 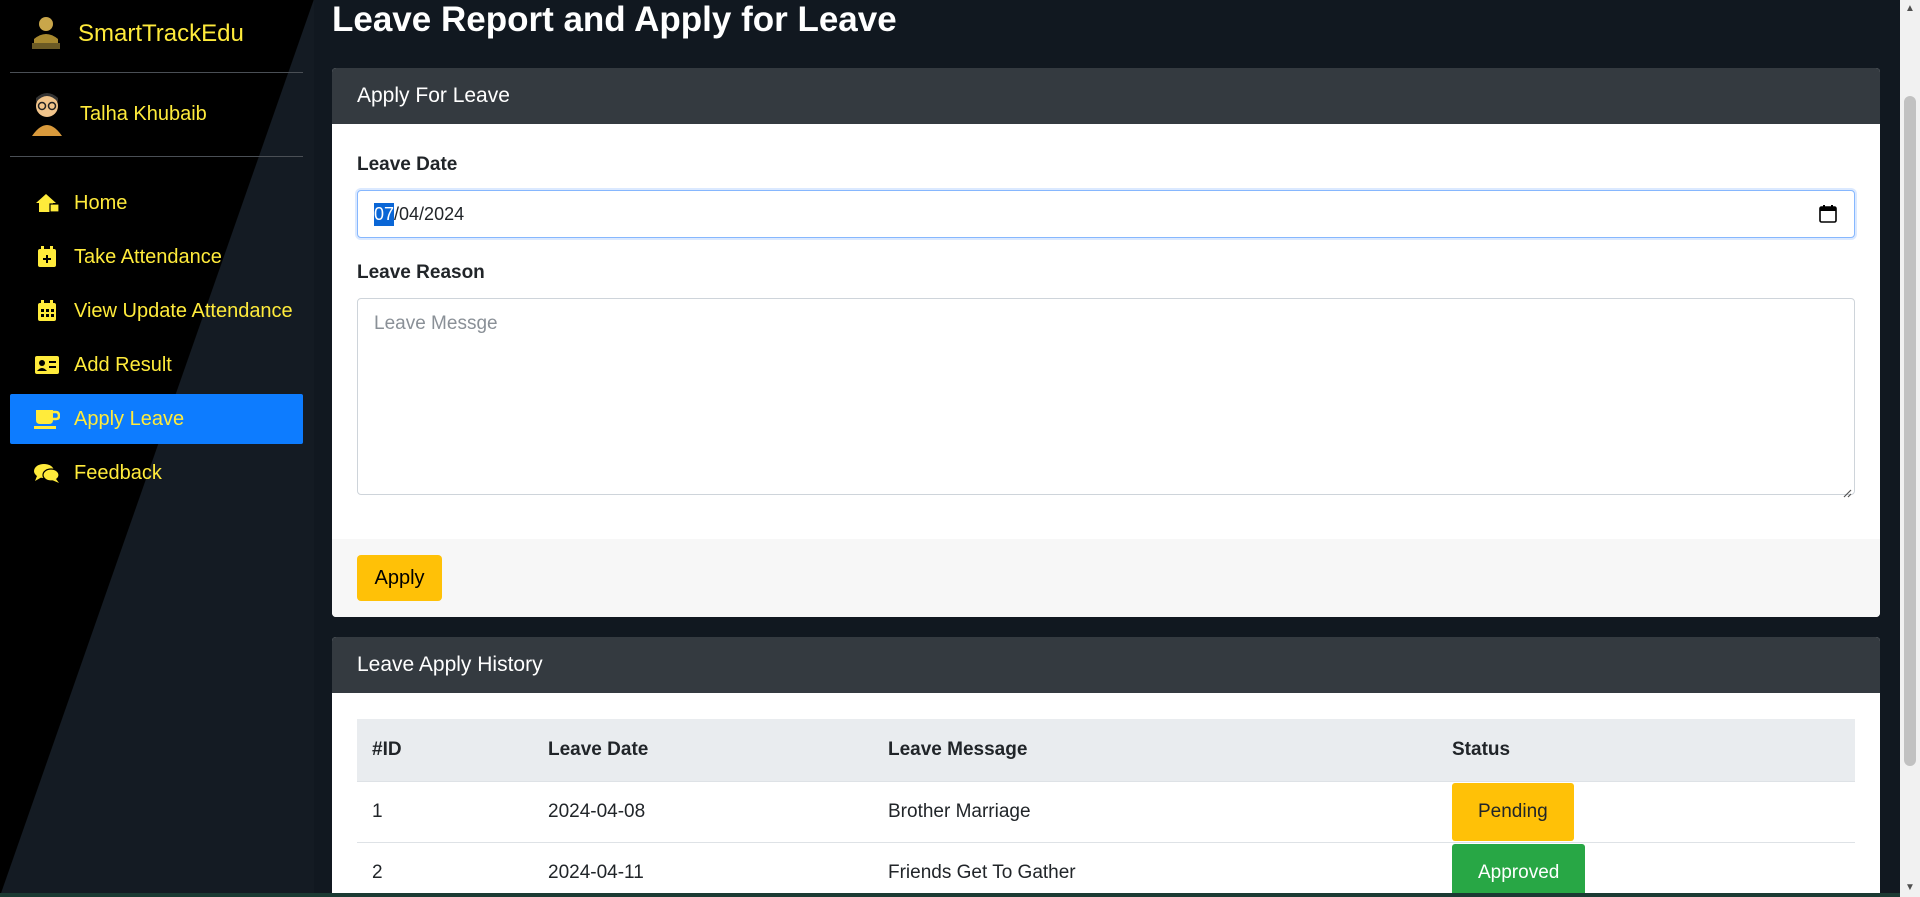 I want to click on leave-reason-label: Leave Reason, so click(x=421, y=272).